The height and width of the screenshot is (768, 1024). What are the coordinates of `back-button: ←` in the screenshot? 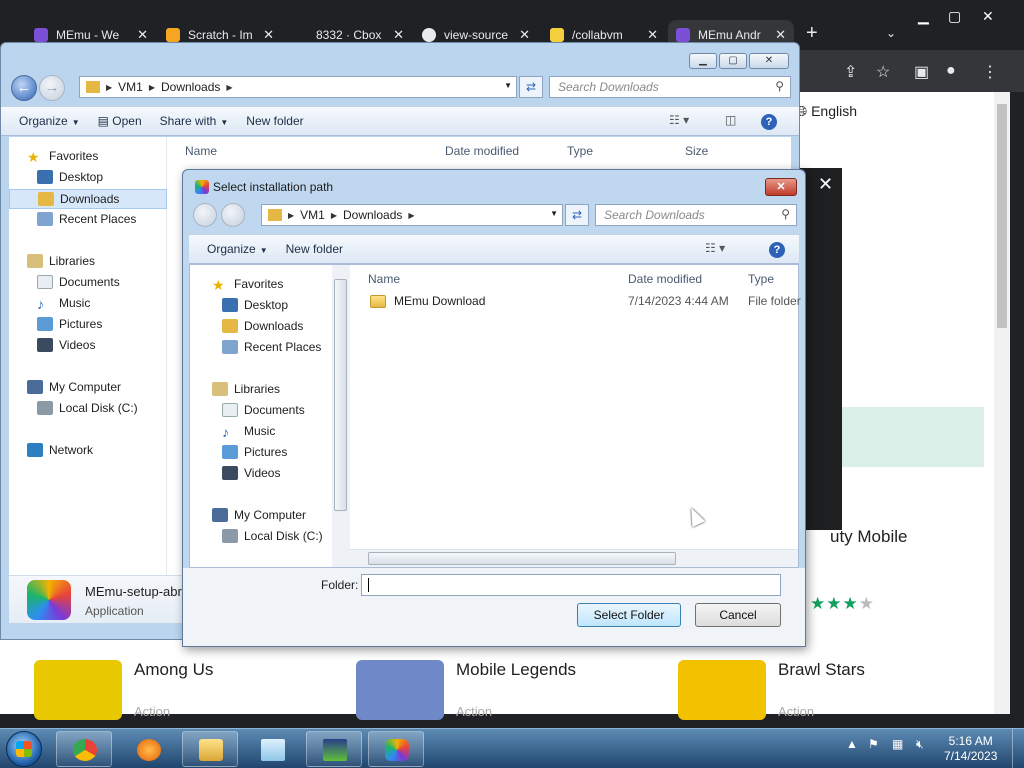 It's located at (24, 88).